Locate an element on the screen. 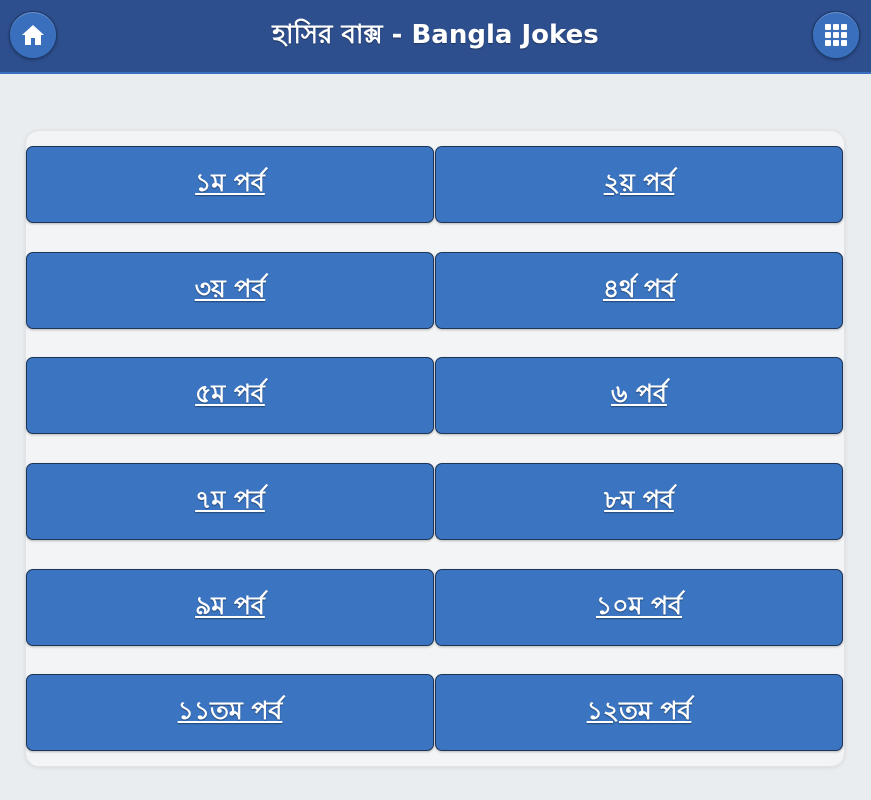 The height and width of the screenshot is (800, 871). episode-9-button: ৯ম পর্ব is located at coordinates (230, 607).